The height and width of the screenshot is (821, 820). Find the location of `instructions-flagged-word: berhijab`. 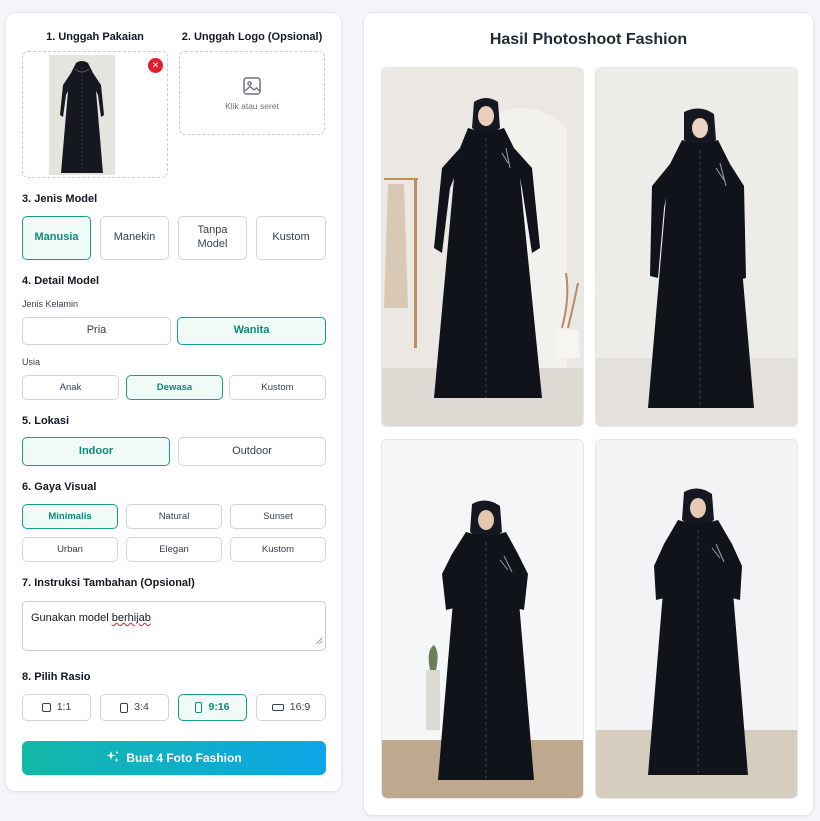

instructions-flagged-word: berhijab is located at coordinates (131, 618).